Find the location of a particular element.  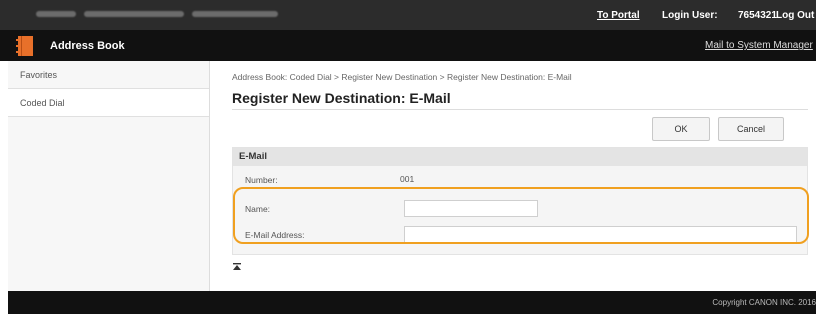

top-bar: To Portal Login User: 7654321 Log Out is located at coordinates (408, 15).